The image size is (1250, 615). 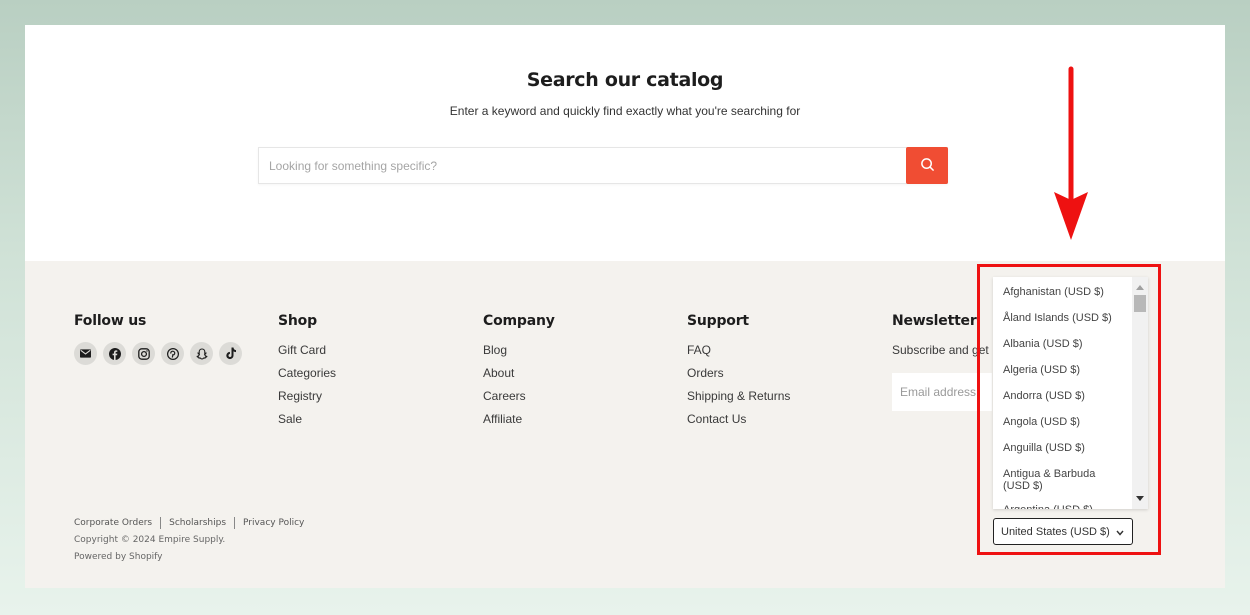 I want to click on company-link-careers: Careers, so click(x=504, y=396).